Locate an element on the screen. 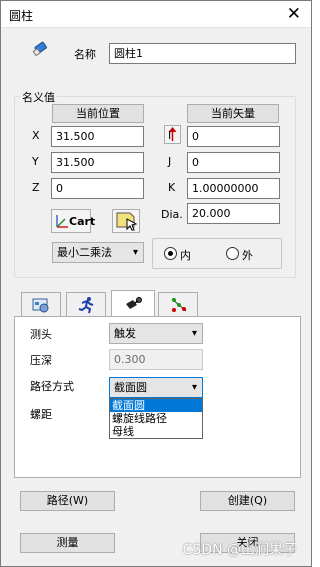 This screenshot has height=567, width=320. fit-method-value: 最小二乘法 is located at coordinates (84, 252).